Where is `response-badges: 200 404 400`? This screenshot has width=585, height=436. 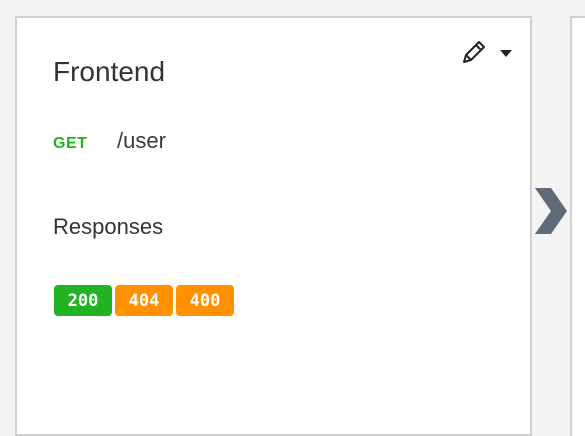
response-badges: 200 404 400 is located at coordinates (144, 300).